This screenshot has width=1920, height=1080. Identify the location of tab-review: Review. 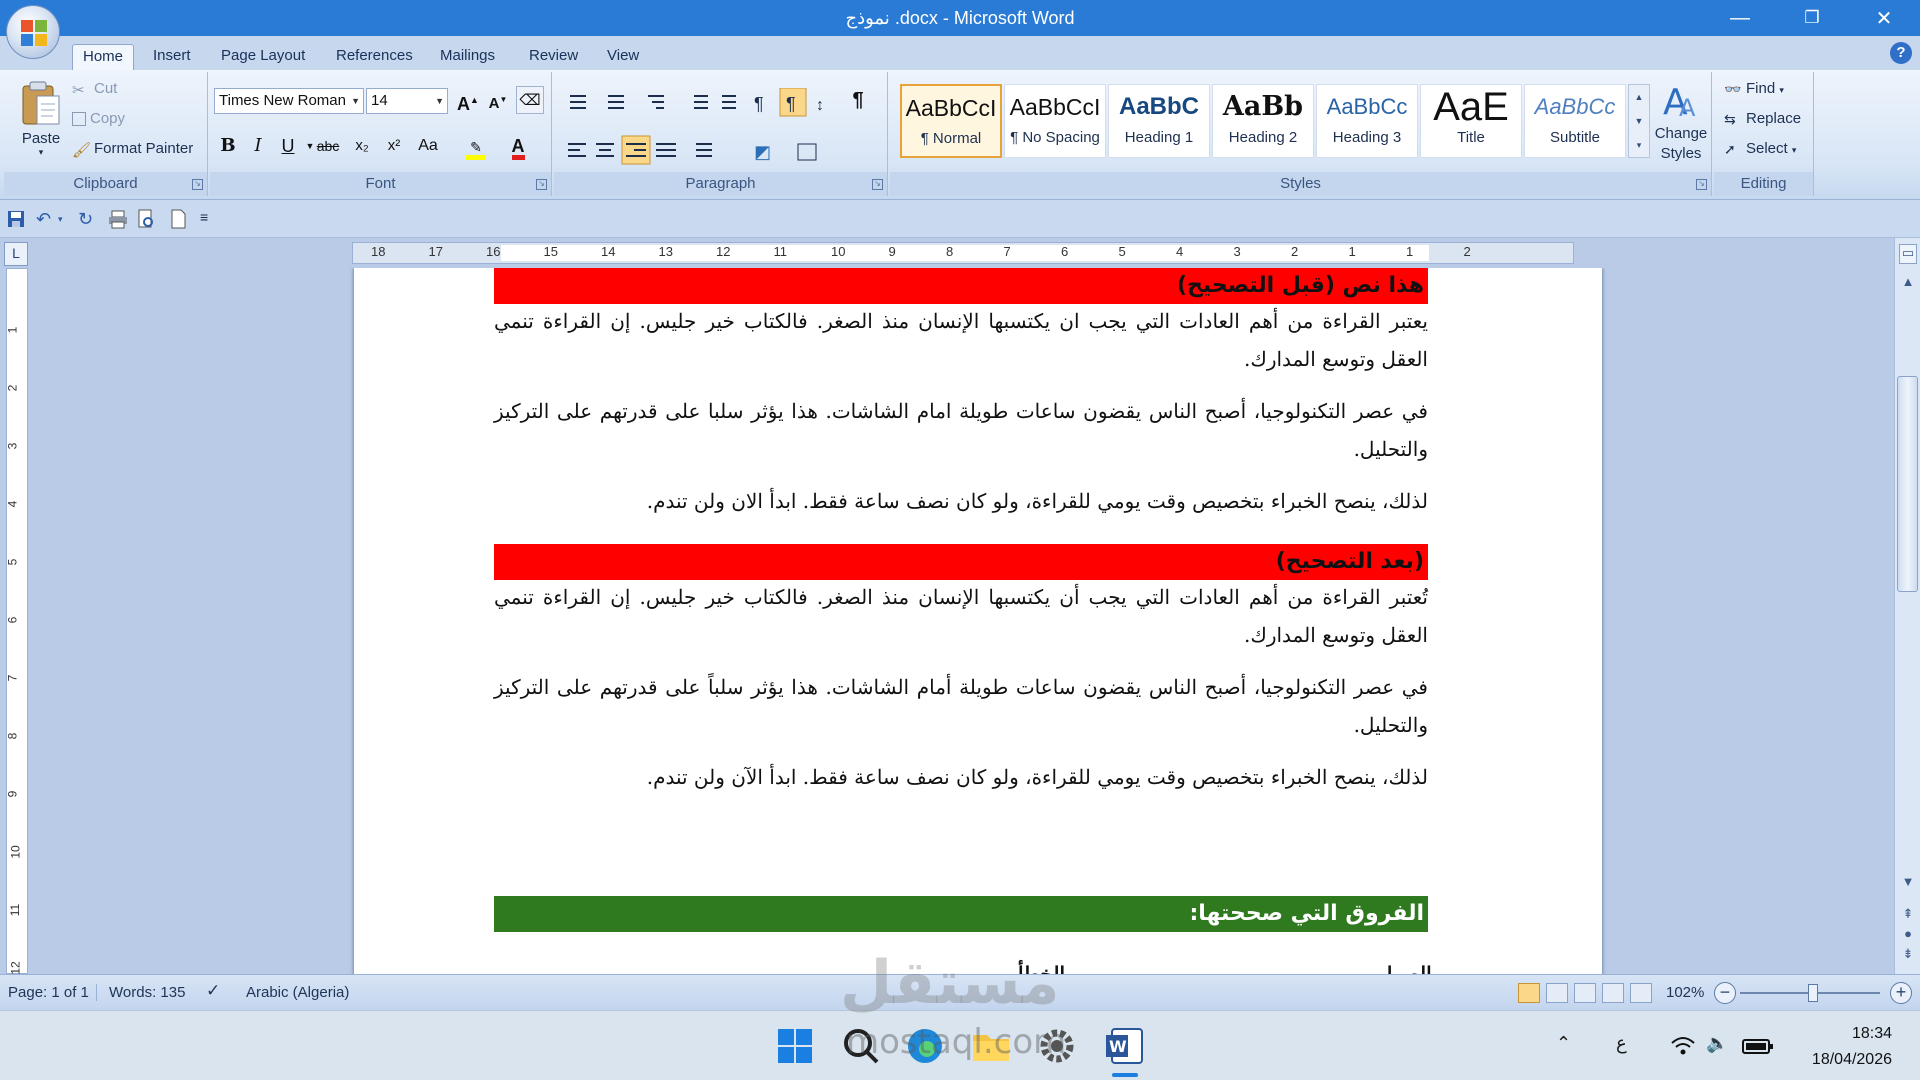
(553, 57).